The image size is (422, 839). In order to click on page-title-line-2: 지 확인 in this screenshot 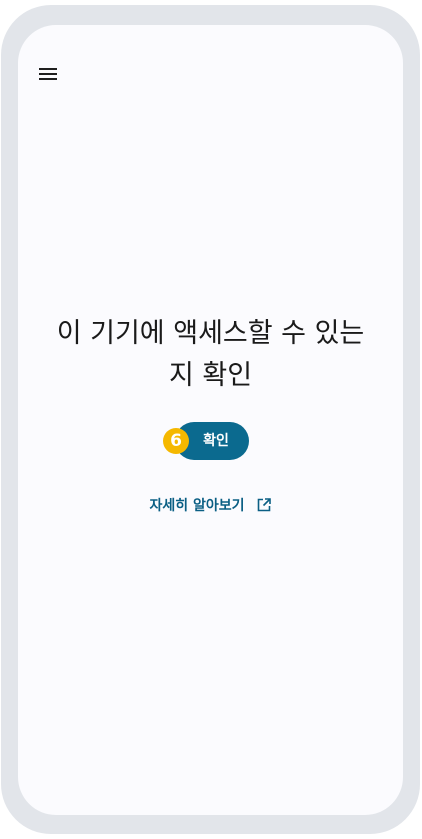, I will do `click(210, 375)`.